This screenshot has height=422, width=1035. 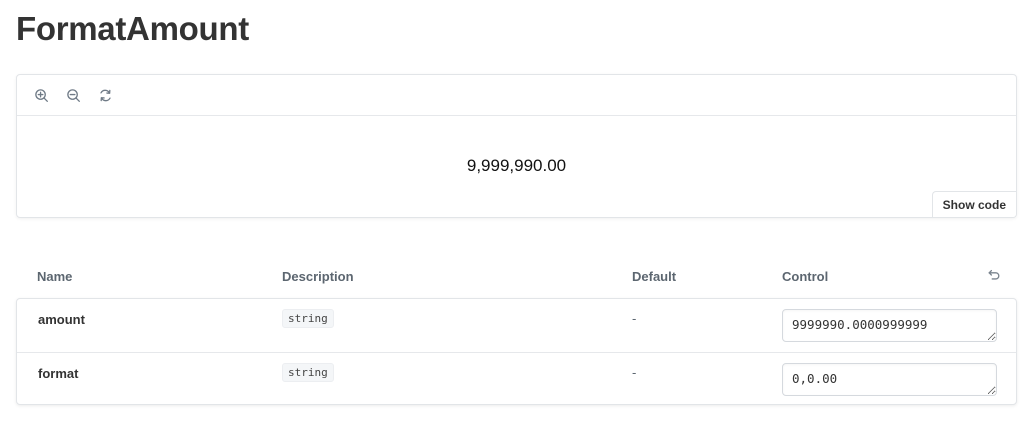 I want to click on reset-zoom-button, so click(x=105, y=95).